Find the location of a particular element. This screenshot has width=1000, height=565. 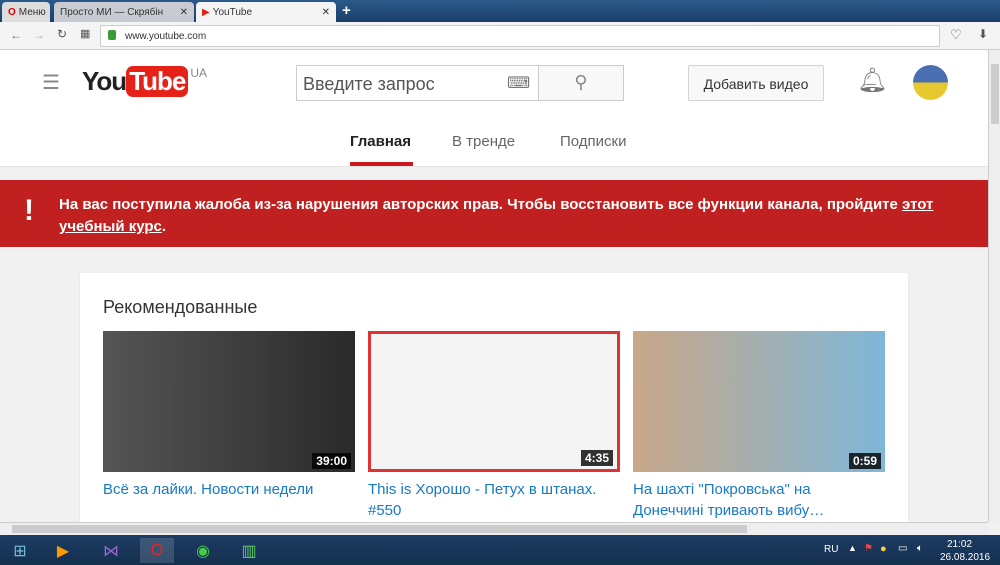

main-nav: Главная В тренде Подписки is located at coordinates (494, 141).